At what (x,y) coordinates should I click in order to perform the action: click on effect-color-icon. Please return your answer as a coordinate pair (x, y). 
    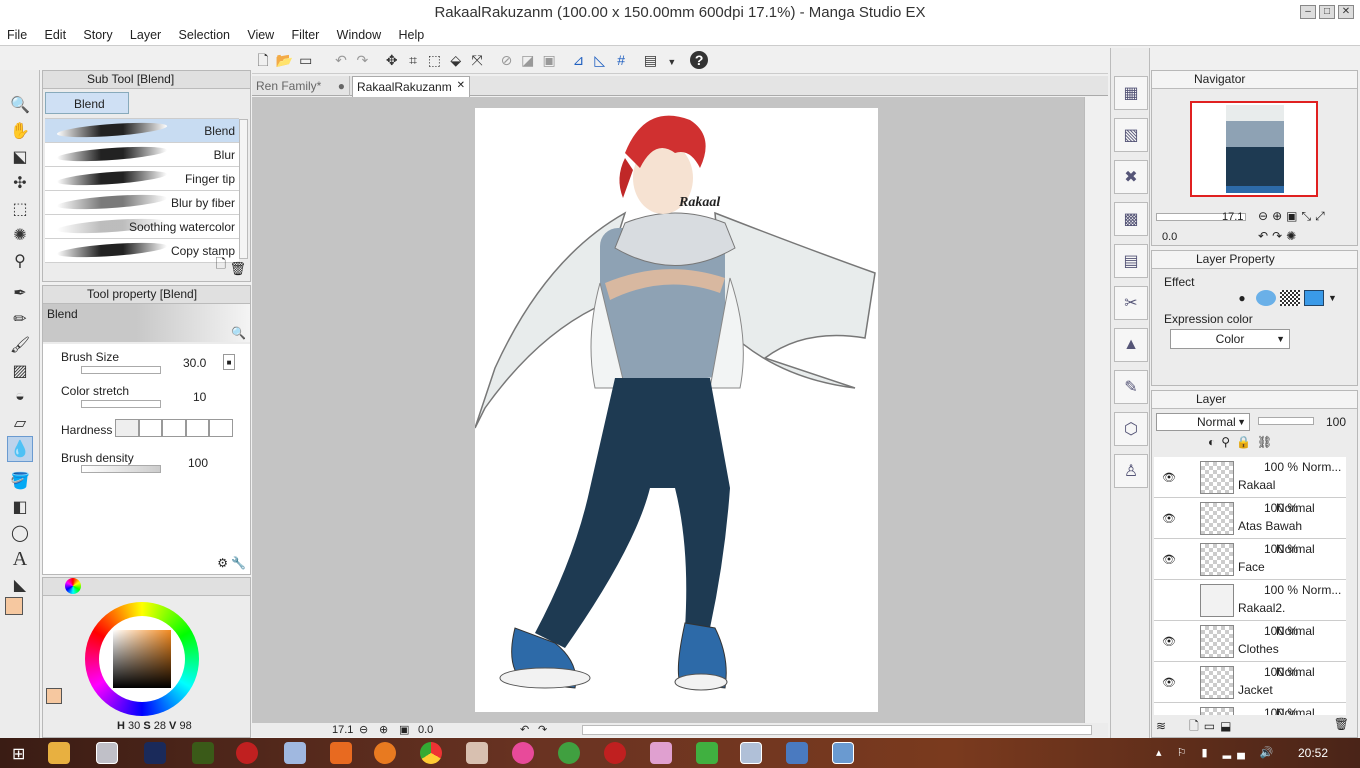
    Looking at the image, I should click on (1314, 298).